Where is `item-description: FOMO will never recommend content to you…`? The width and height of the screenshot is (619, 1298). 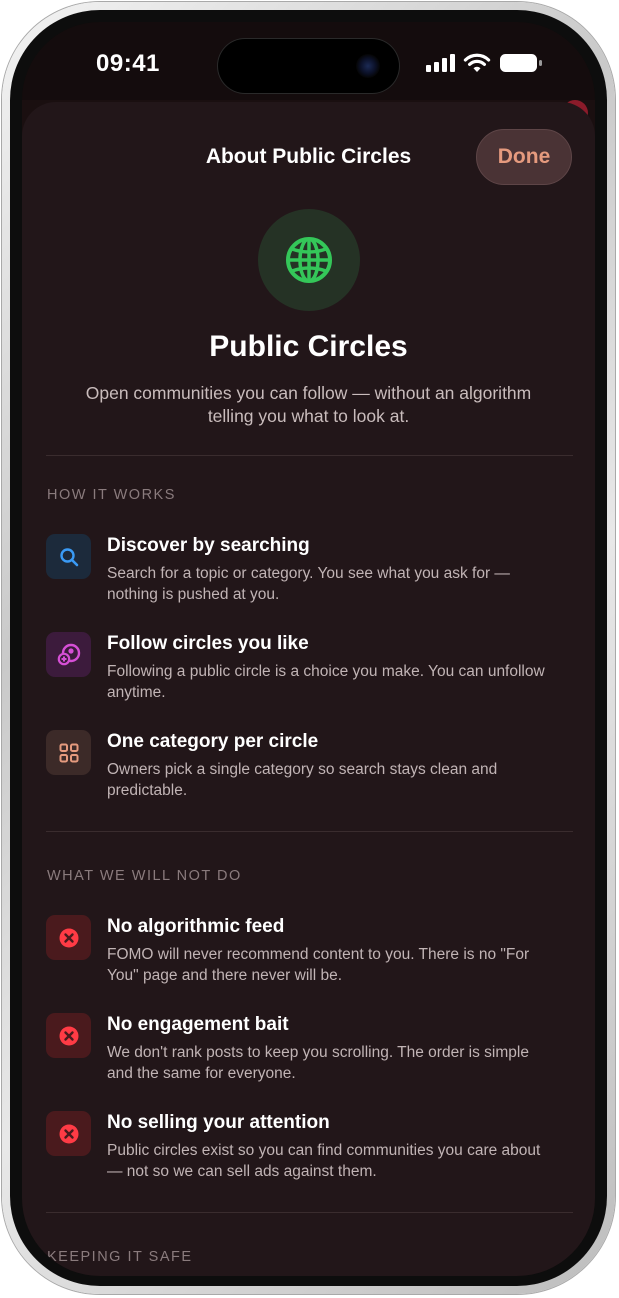 item-description: FOMO will never recommend content to you… is located at coordinates (318, 965).